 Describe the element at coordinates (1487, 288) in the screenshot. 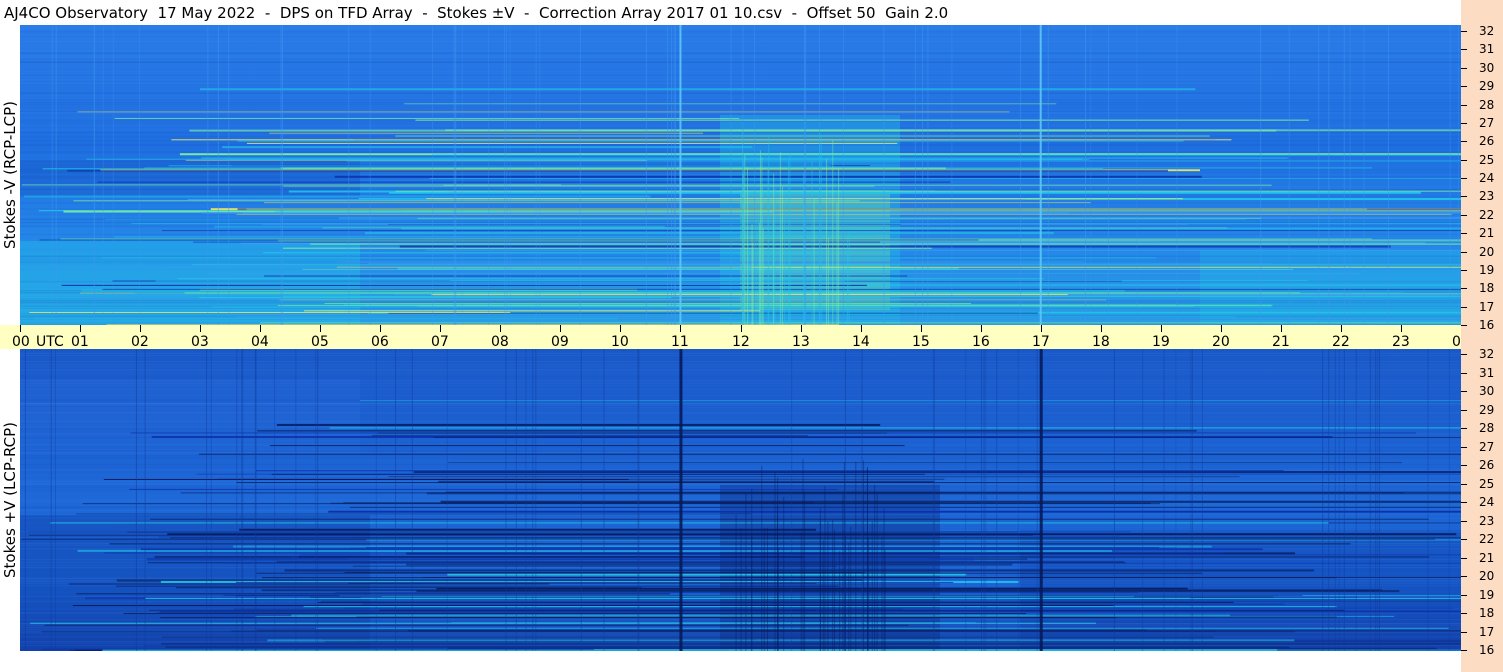

I see `frequency-tick-label: 18` at that location.